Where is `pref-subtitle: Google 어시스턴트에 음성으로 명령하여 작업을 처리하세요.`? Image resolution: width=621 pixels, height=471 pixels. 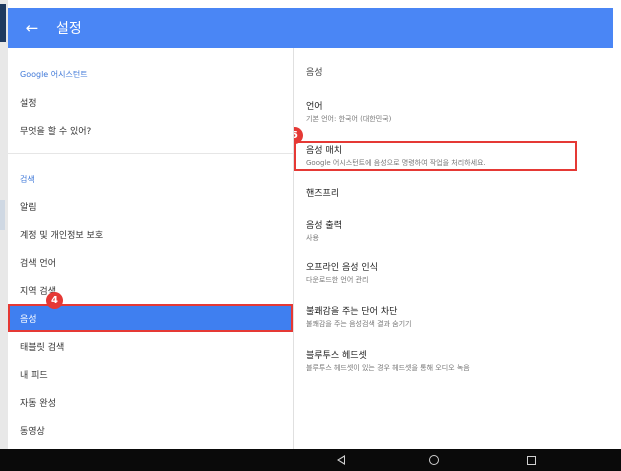
pref-subtitle: Google 어시스턴트에 음성으로 명령하여 작업을 처리하세요. is located at coordinates (396, 163).